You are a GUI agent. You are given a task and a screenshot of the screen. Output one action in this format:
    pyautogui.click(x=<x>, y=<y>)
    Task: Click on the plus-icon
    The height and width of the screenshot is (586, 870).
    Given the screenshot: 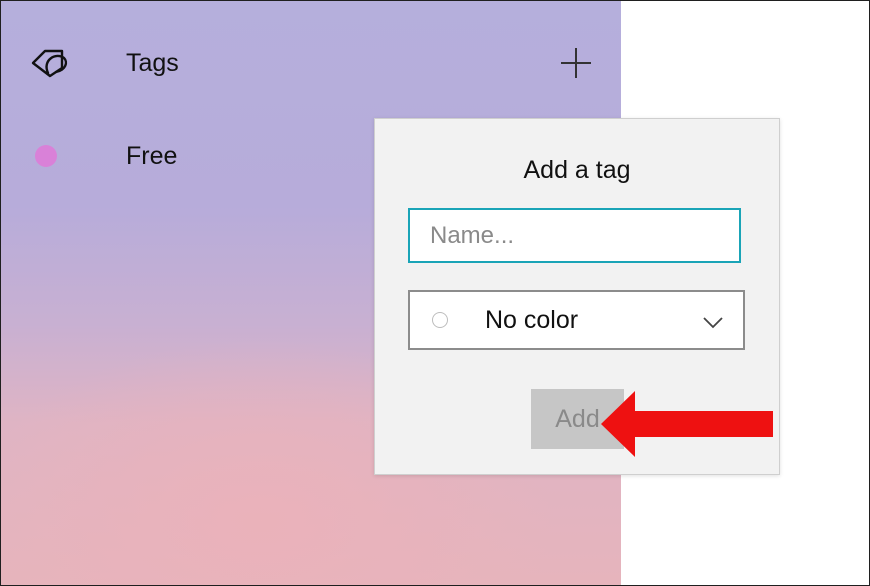 What is the action you would take?
    pyautogui.click(x=576, y=63)
    